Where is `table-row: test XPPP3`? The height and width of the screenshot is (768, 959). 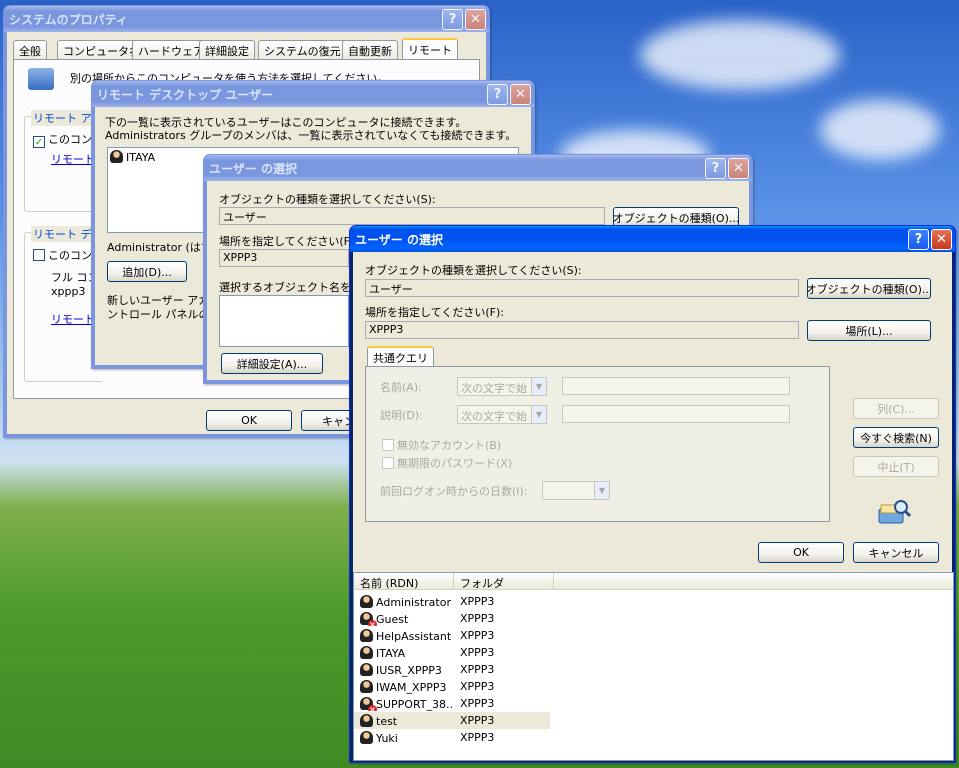 table-row: test XPPP3 is located at coordinates (452, 720).